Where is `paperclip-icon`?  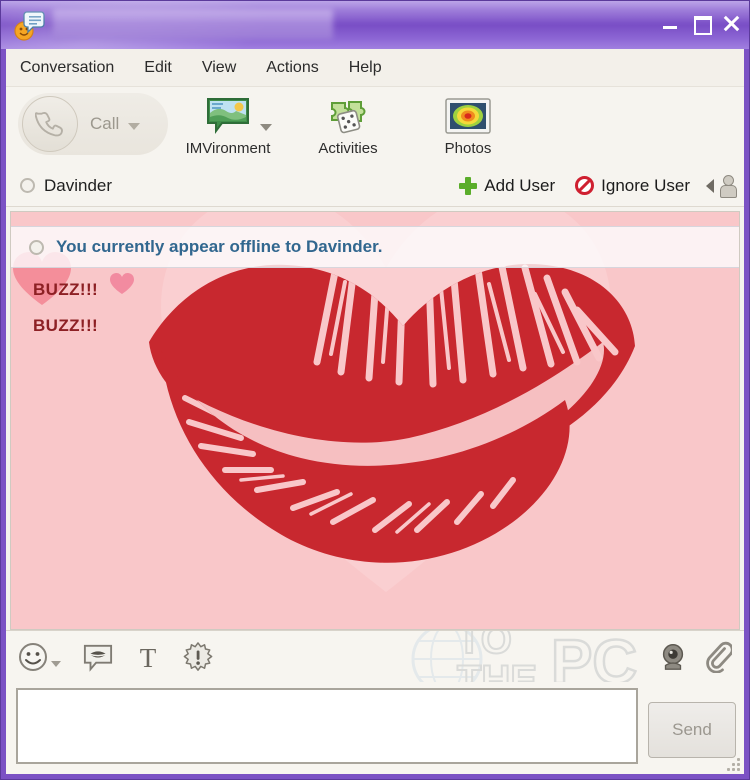
paperclip-icon is located at coordinates (719, 657).